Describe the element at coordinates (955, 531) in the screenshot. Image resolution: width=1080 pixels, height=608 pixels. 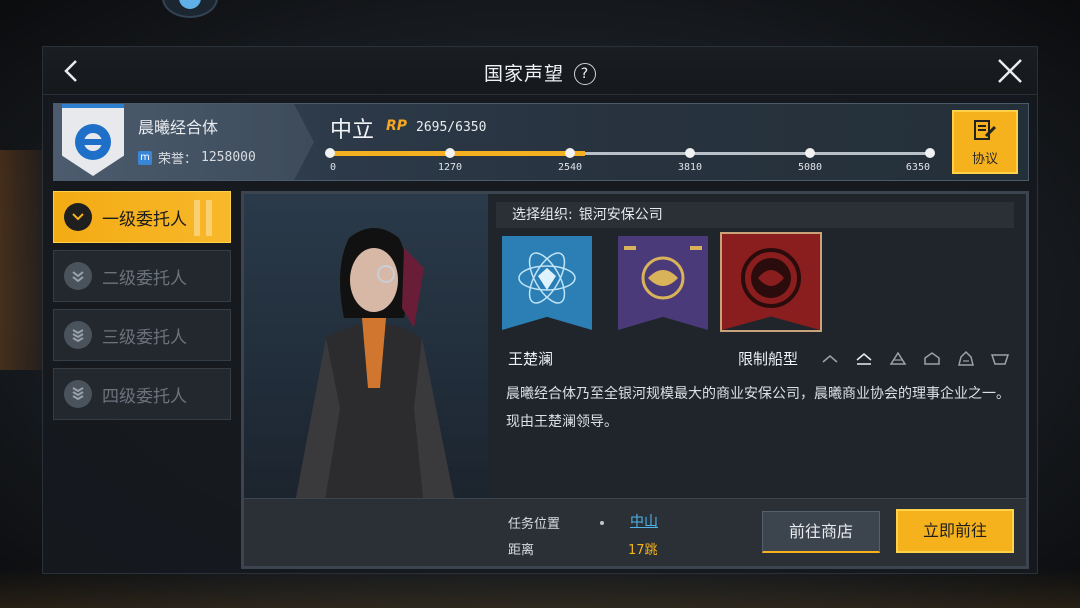
I see `go-now-button: 立即前往` at that location.